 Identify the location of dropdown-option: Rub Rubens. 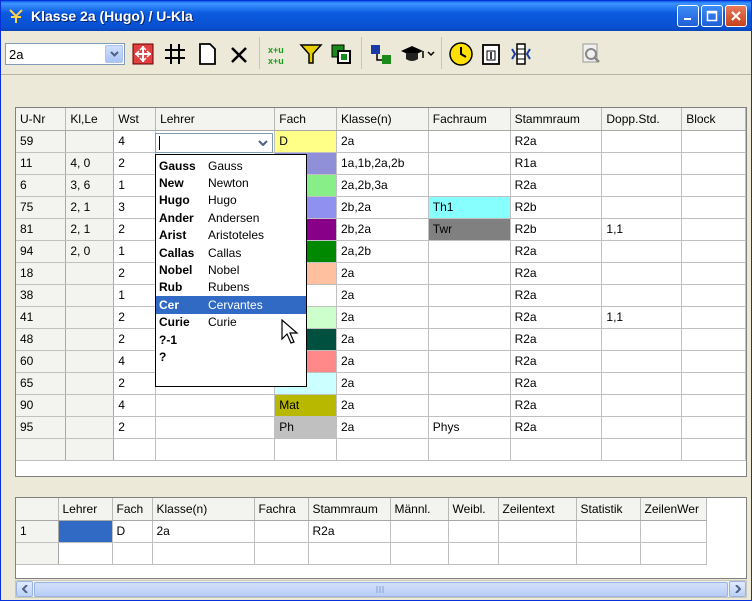
(231, 287).